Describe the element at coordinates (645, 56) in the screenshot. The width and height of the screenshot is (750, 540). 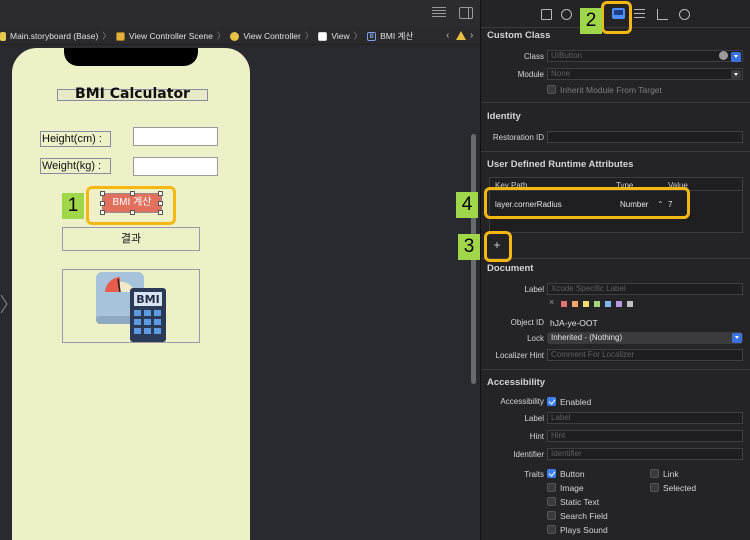
I see `class-field: UIButton` at that location.